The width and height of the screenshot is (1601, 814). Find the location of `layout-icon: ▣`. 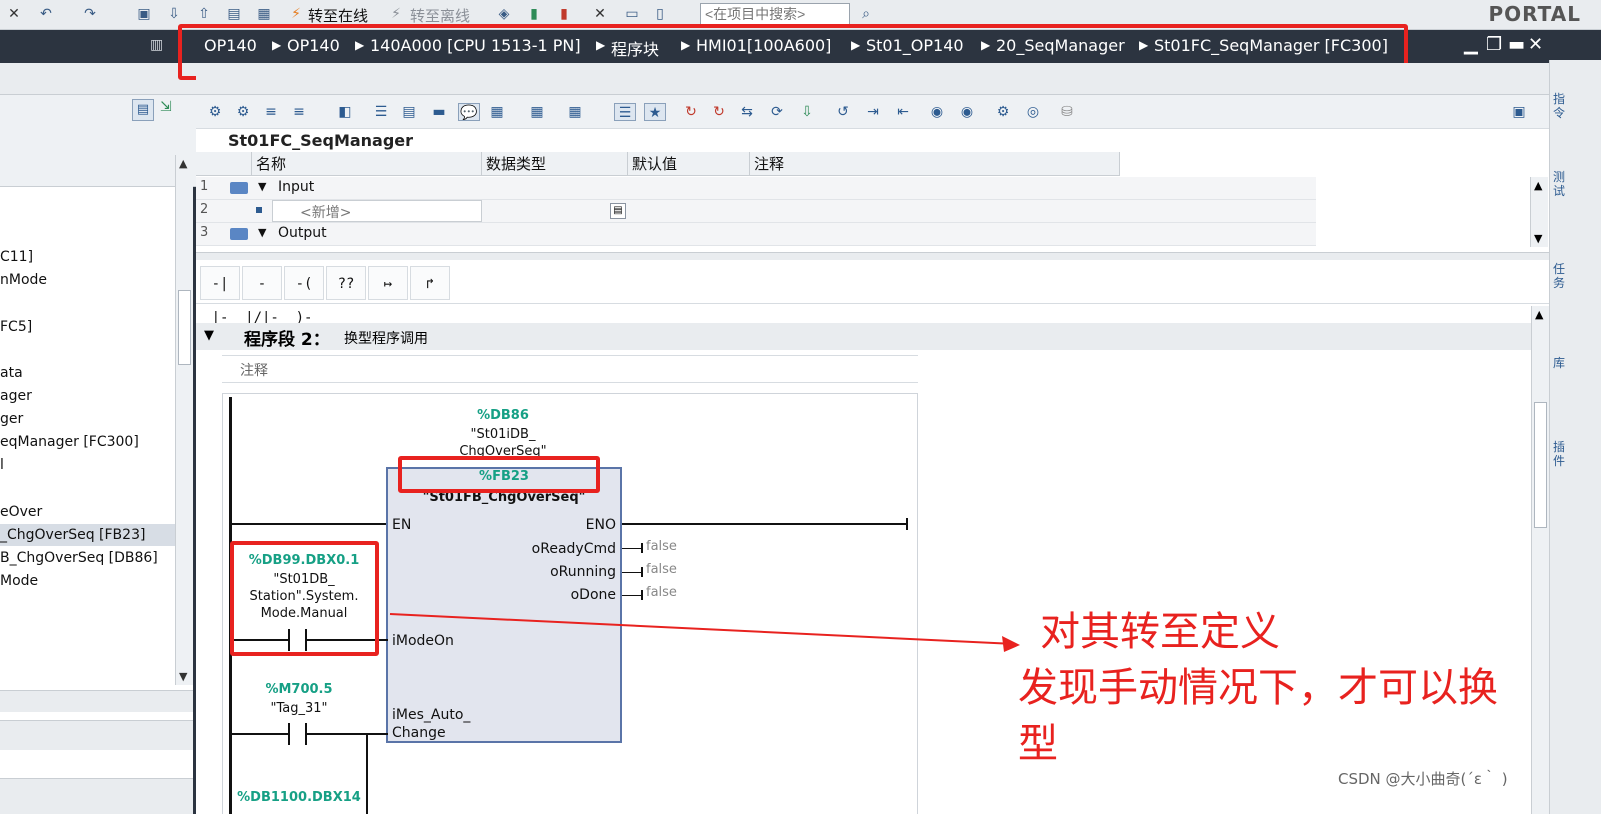

layout-icon: ▣ is located at coordinates (1519, 112).